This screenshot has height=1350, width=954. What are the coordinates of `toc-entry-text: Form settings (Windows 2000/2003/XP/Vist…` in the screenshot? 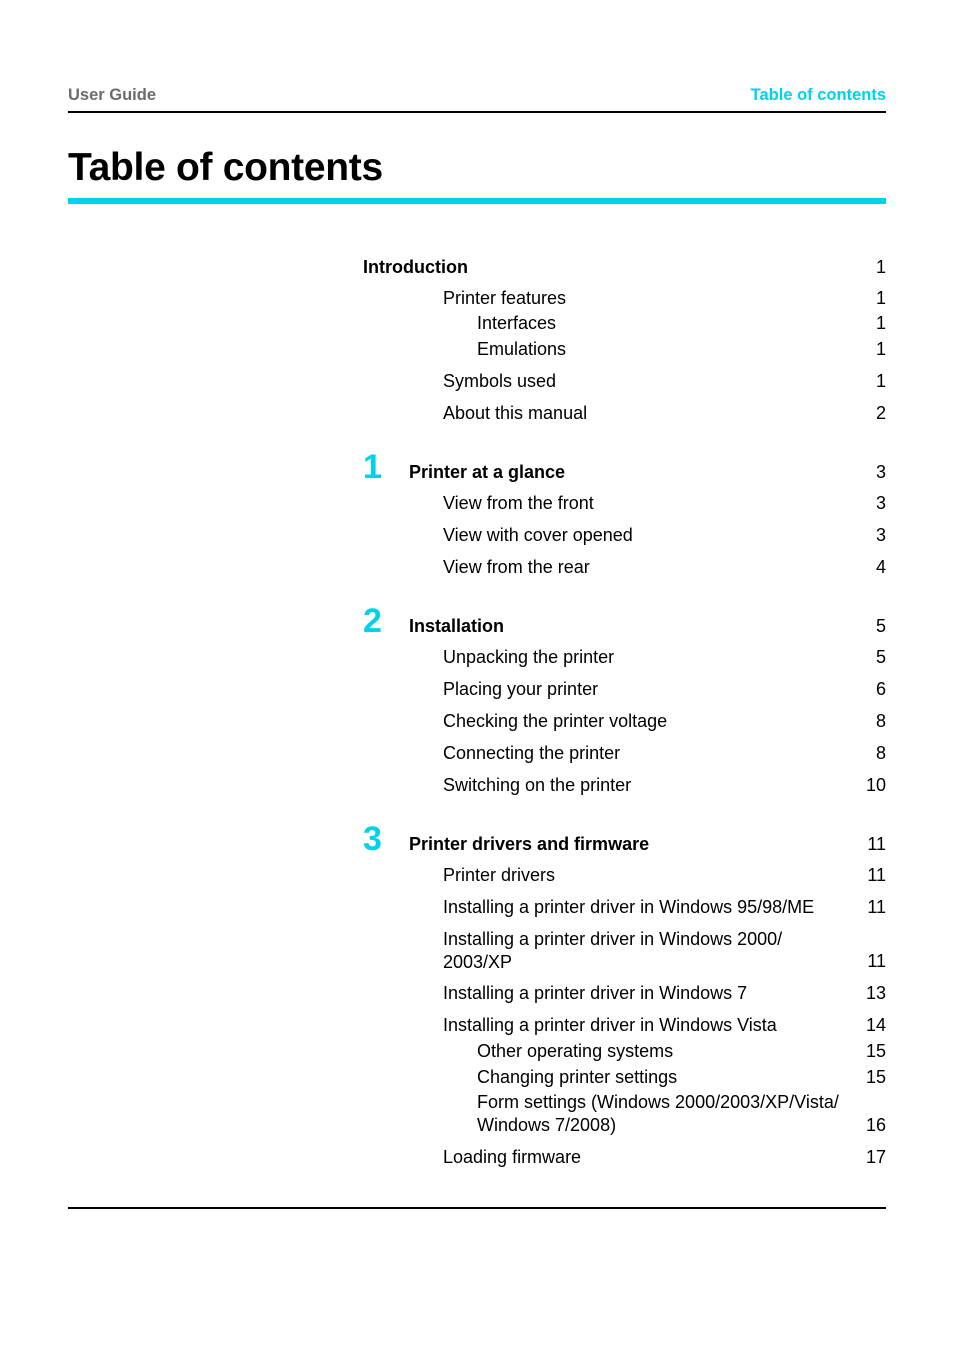 It's located at (658, 1113).